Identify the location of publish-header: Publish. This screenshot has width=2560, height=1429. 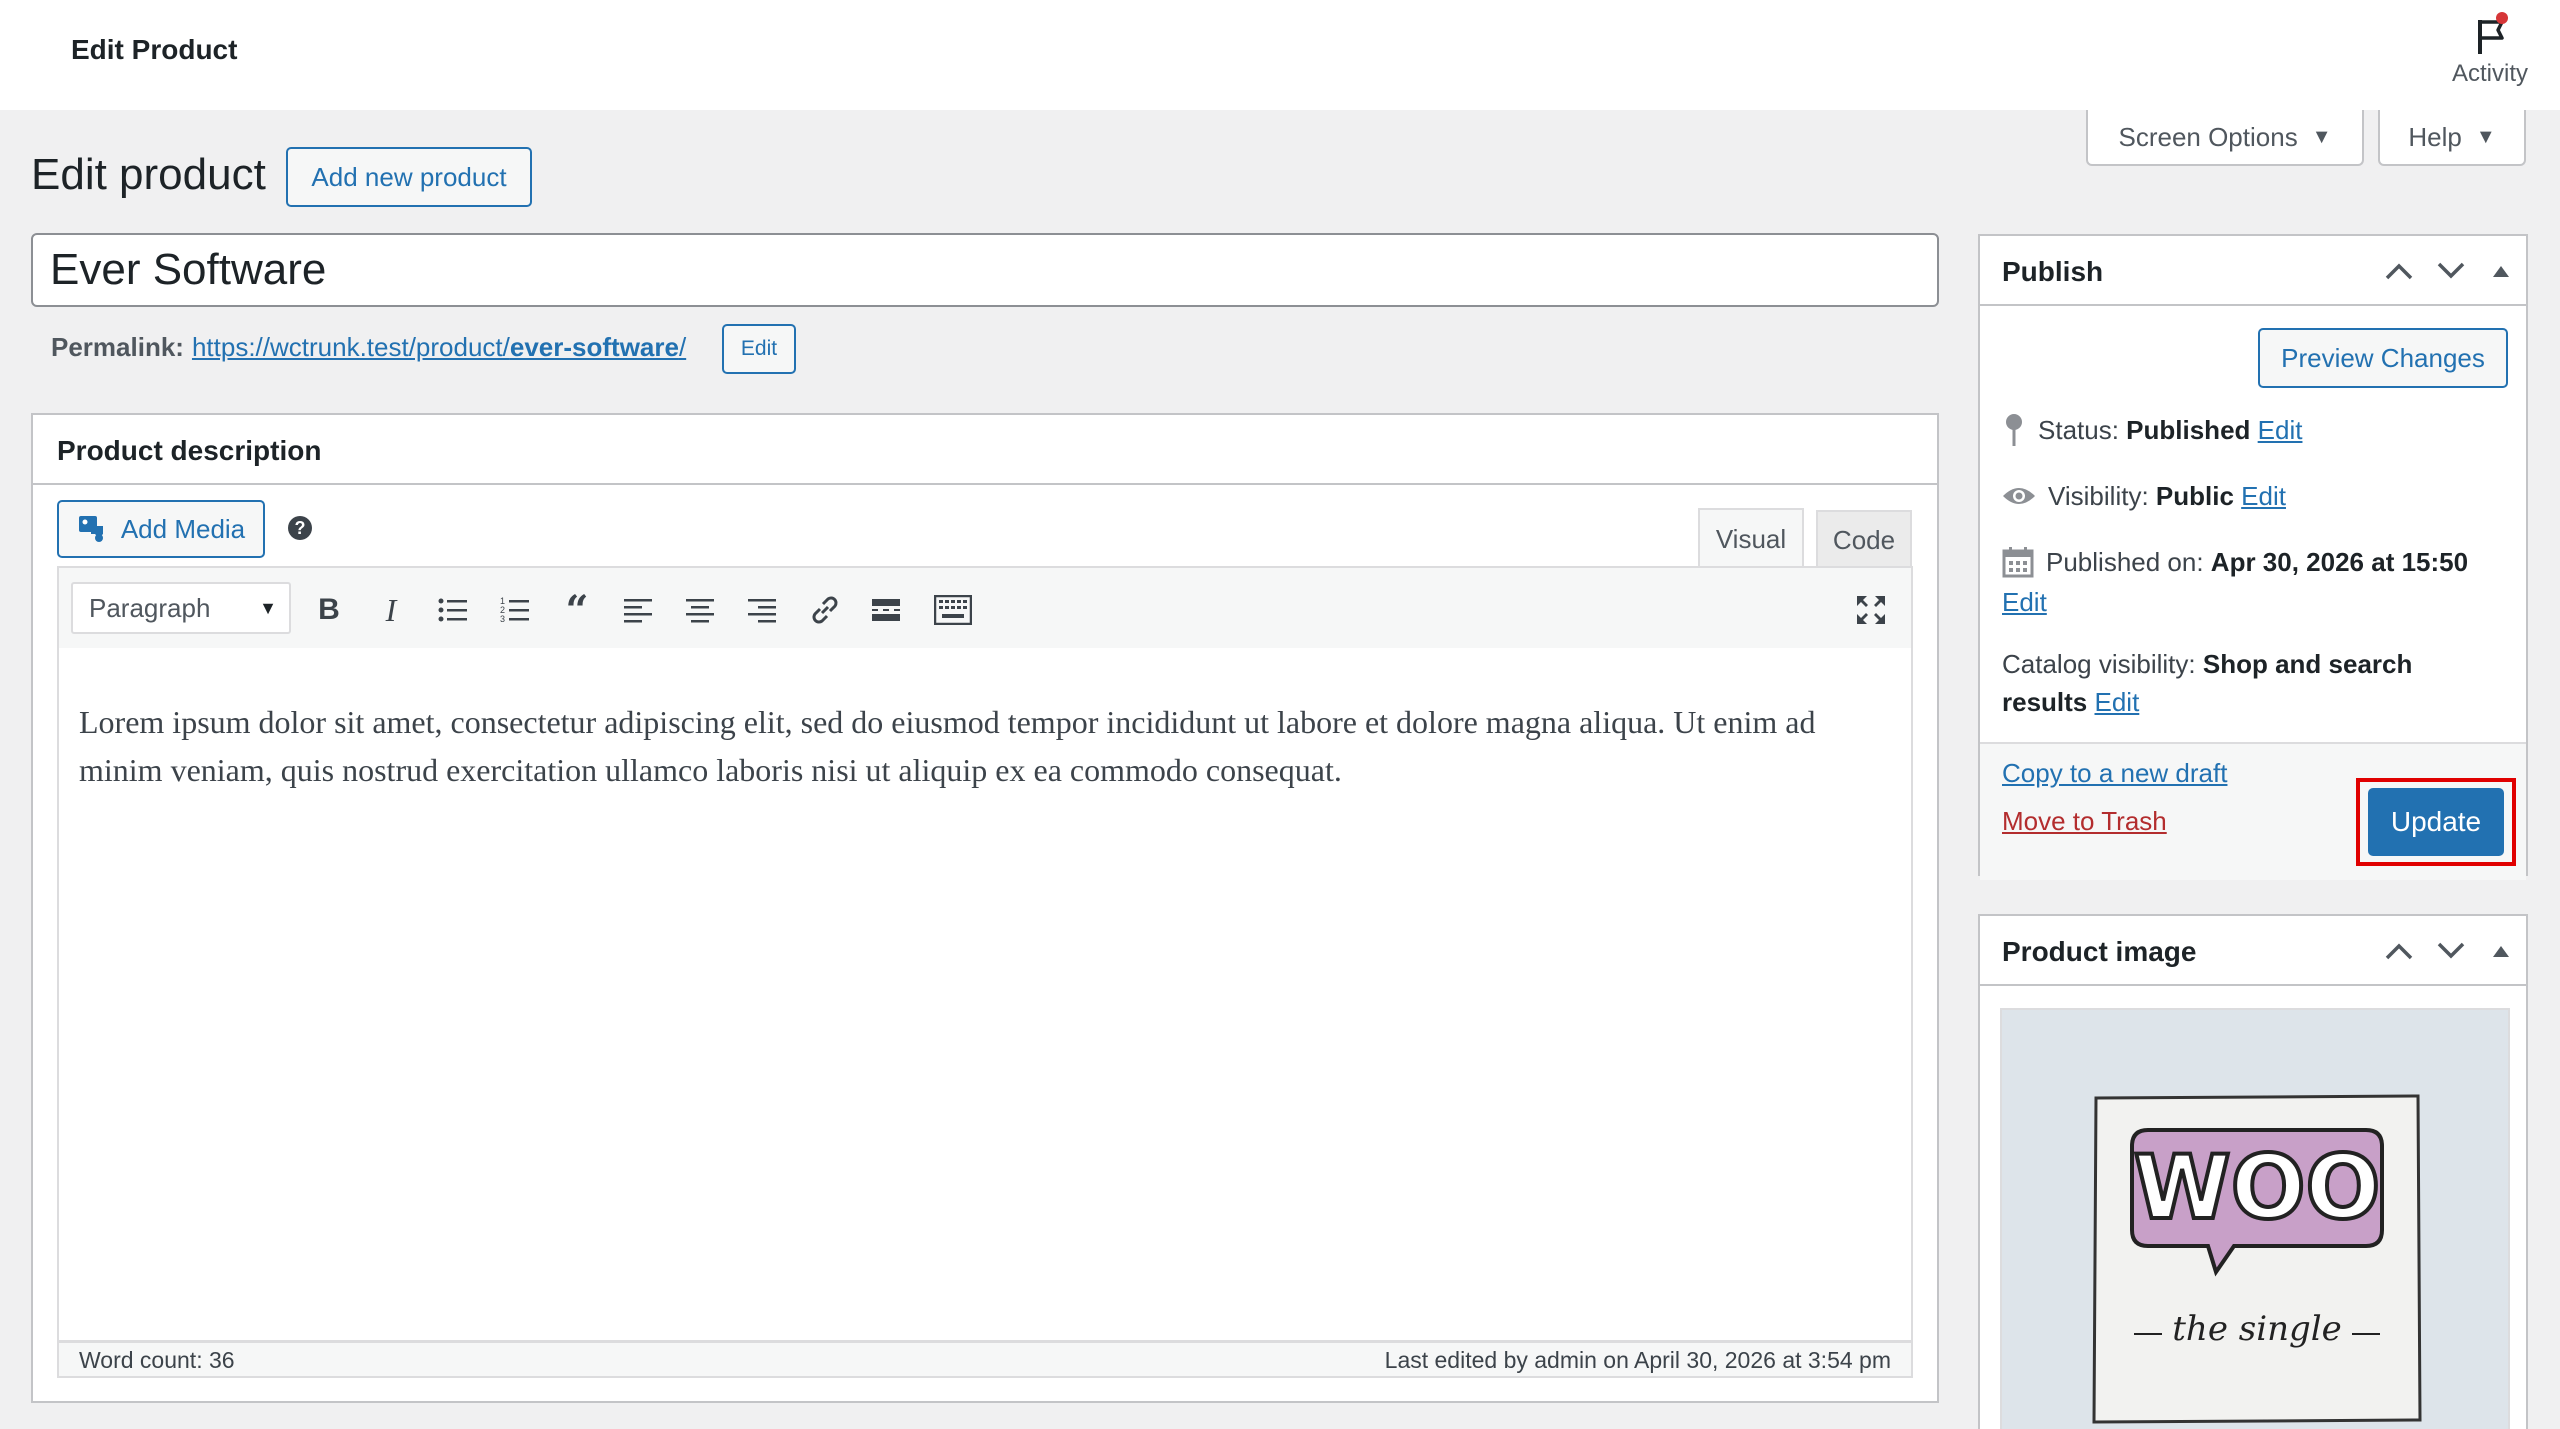
(2253, 271).